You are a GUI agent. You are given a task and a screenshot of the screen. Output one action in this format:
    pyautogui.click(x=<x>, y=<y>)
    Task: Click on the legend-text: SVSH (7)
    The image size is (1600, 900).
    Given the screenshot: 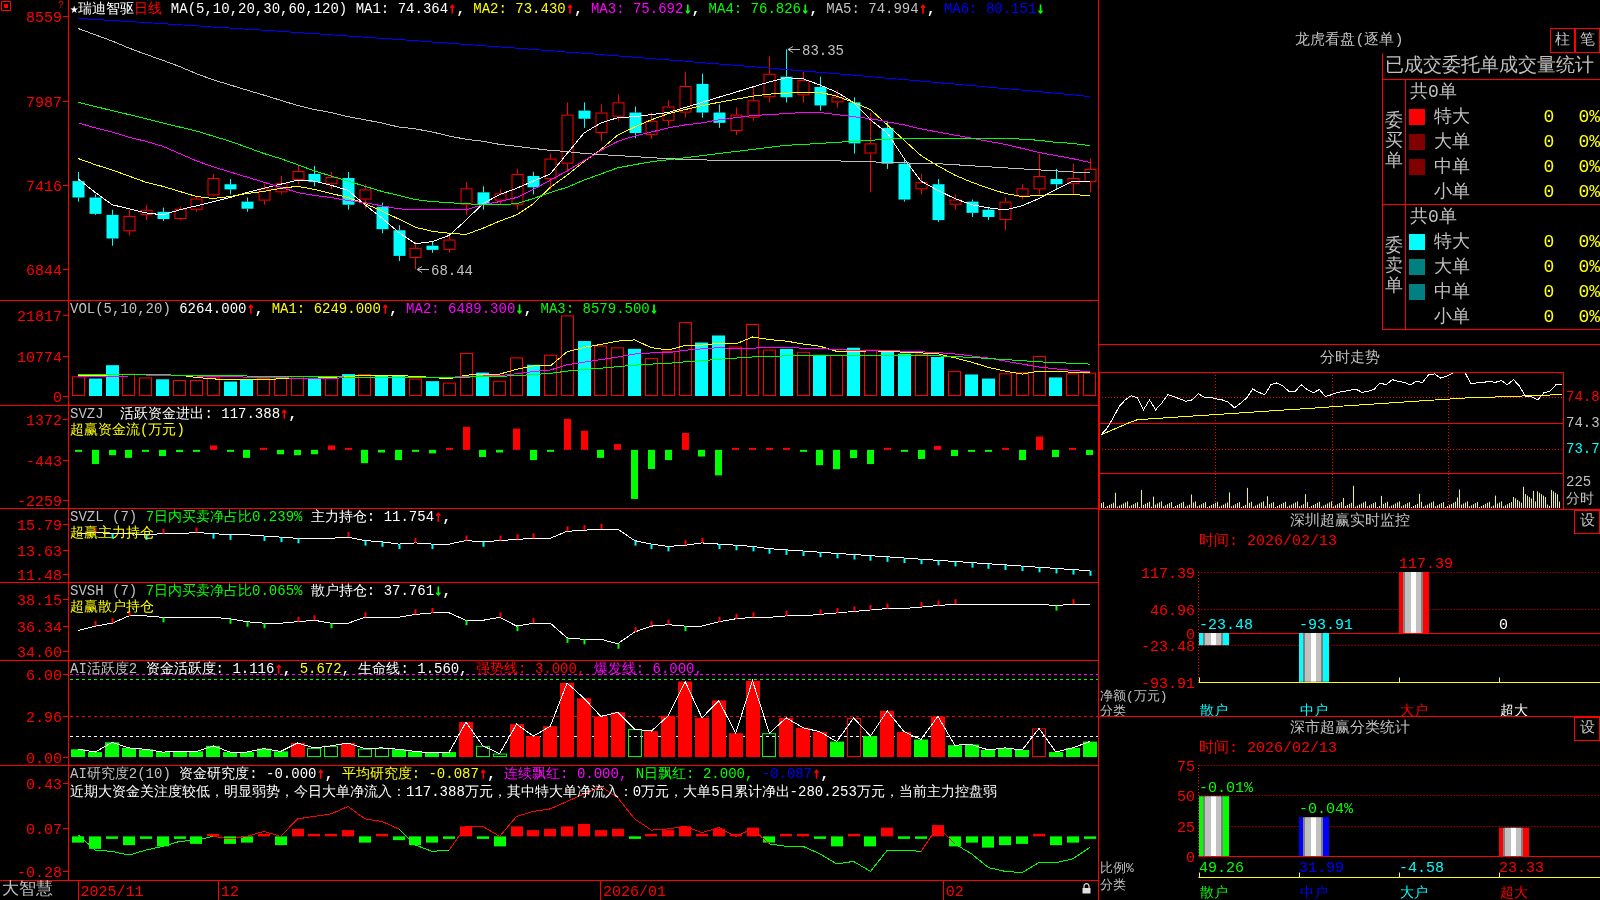 What is the action you would take?
    pyautogui.click(x=104, y=591)
    